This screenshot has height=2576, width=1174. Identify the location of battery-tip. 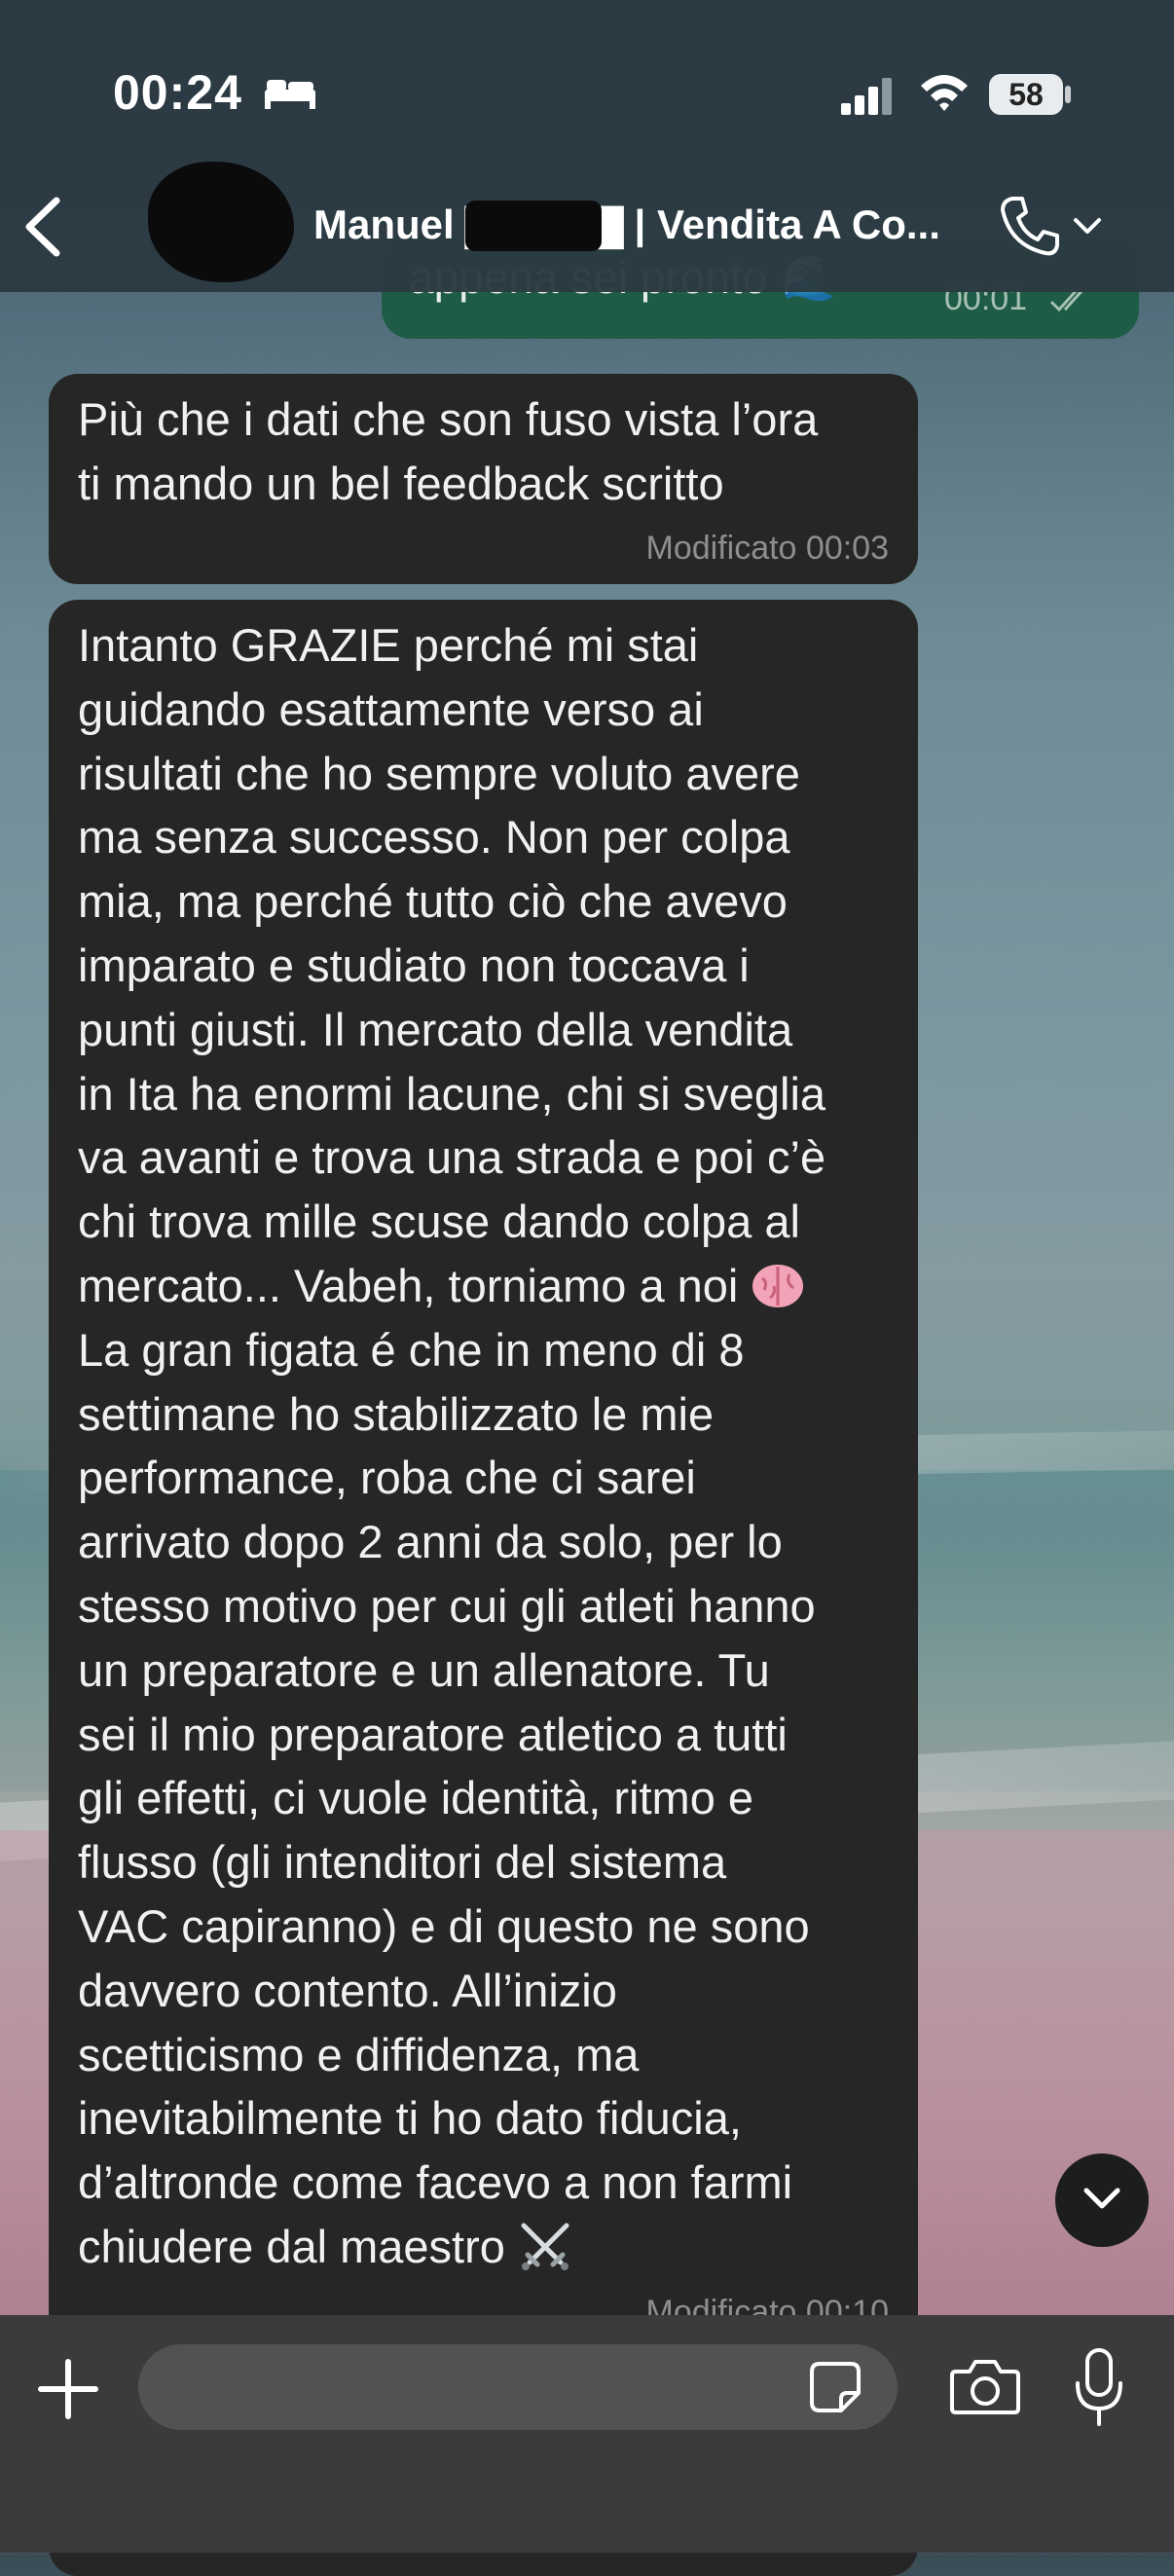
(1068, 94).